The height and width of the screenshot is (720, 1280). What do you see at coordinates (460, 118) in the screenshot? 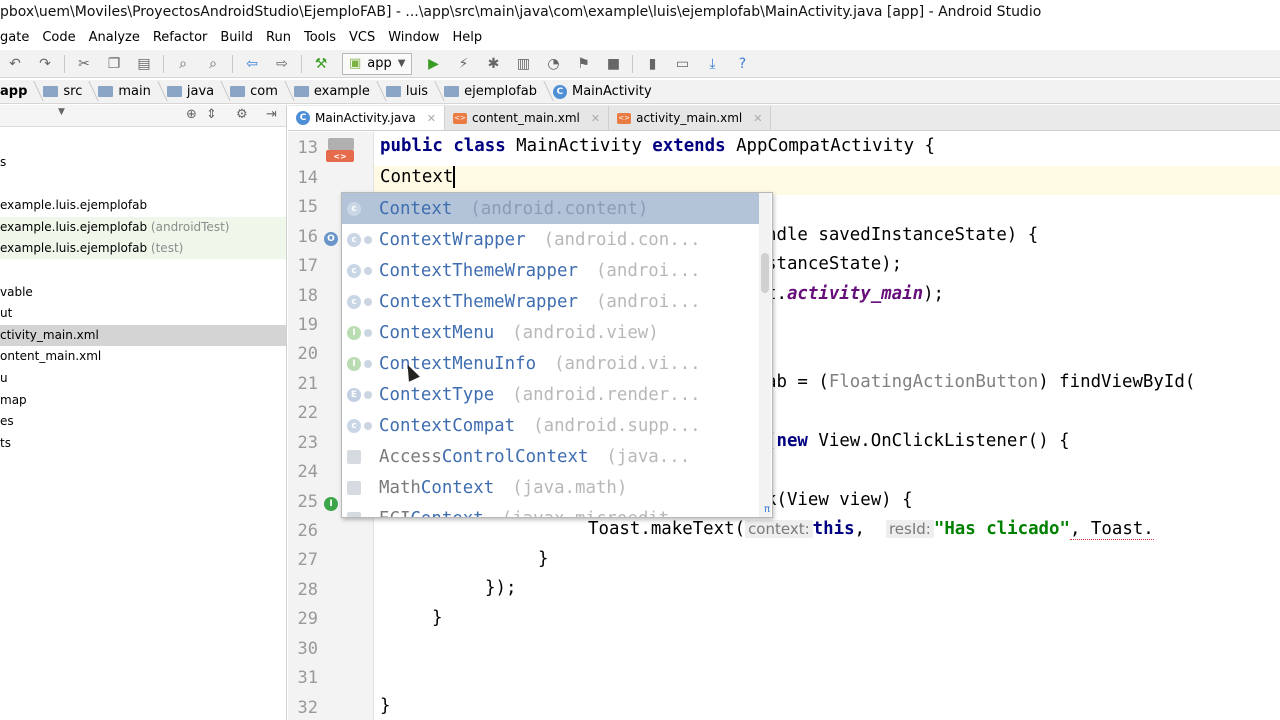
I see `xml-file-icon: <>` at bounding box center [460, 118].